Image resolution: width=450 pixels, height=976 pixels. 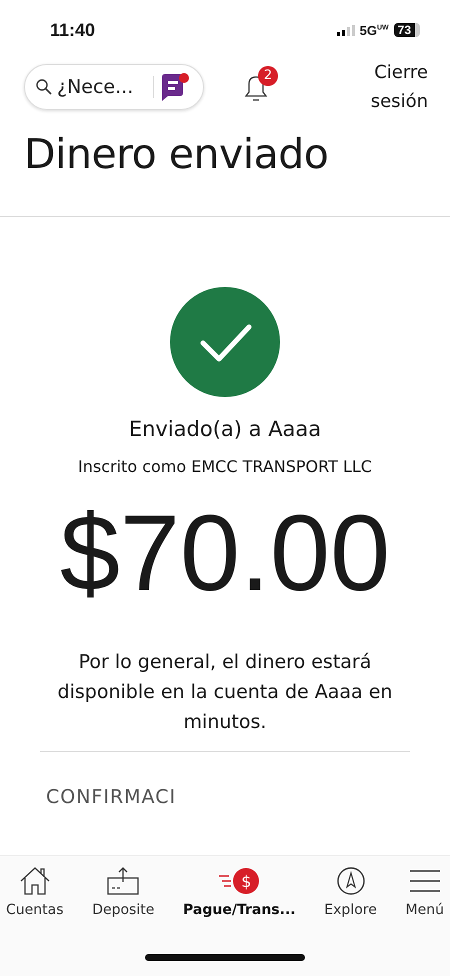 I want to click on deposit-icon, so click(x=123, y=881).